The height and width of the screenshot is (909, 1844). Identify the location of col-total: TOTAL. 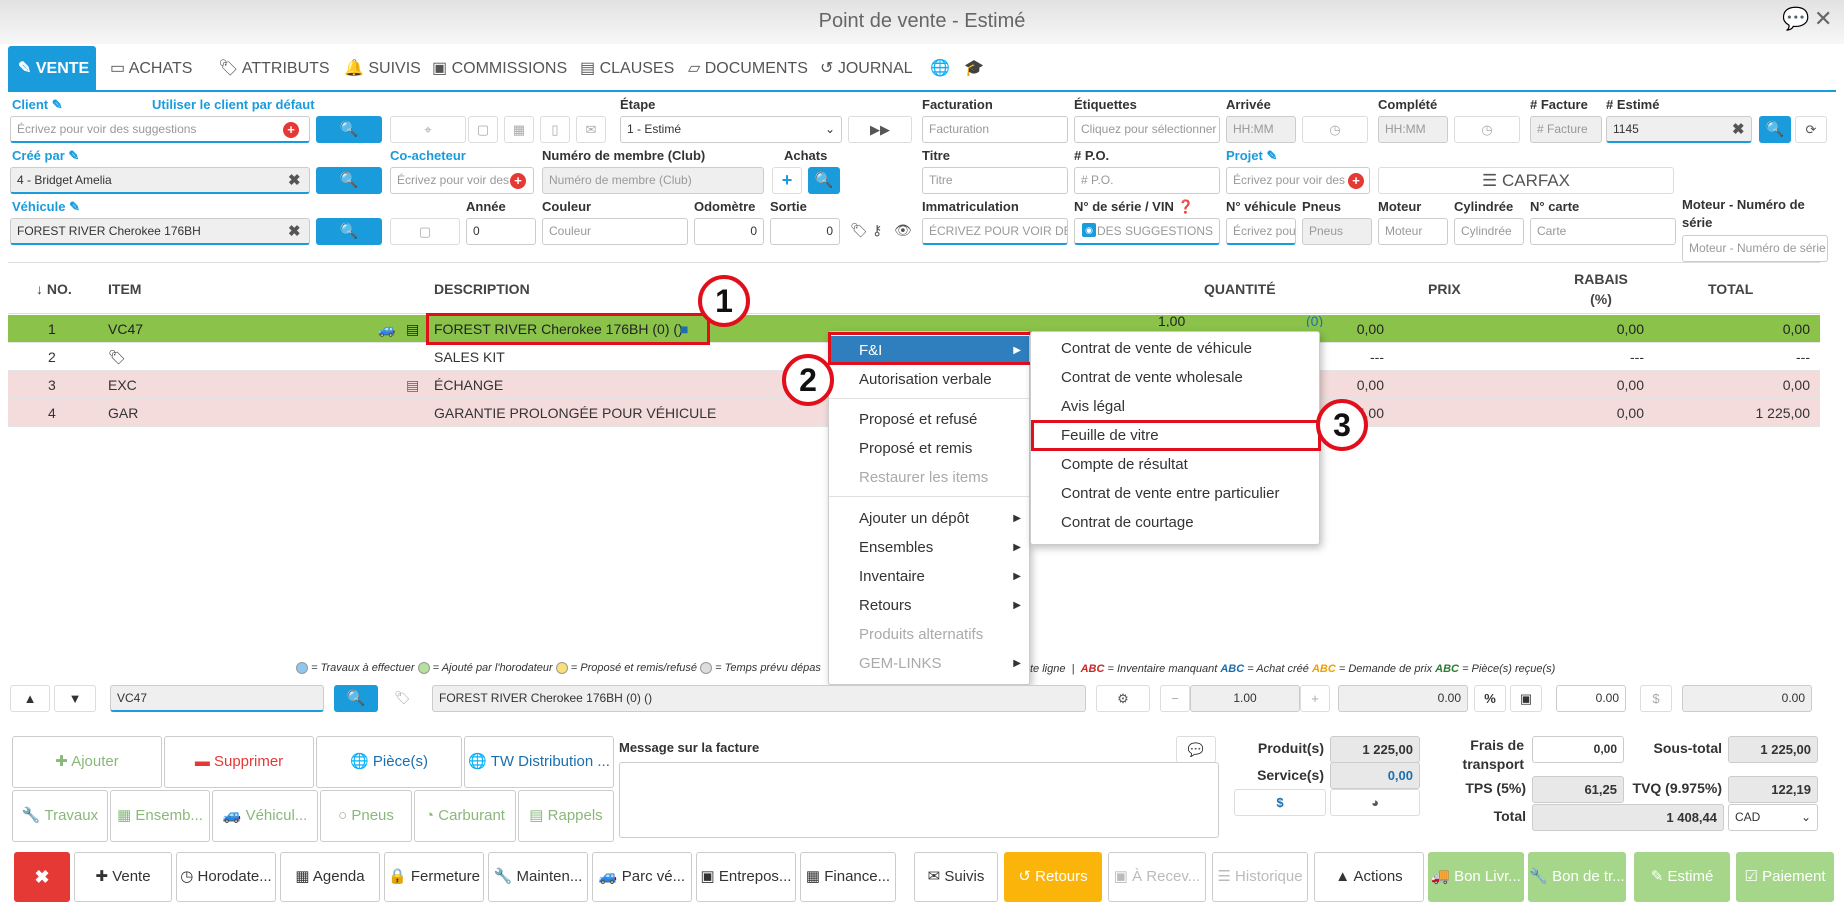
(1730, 289).